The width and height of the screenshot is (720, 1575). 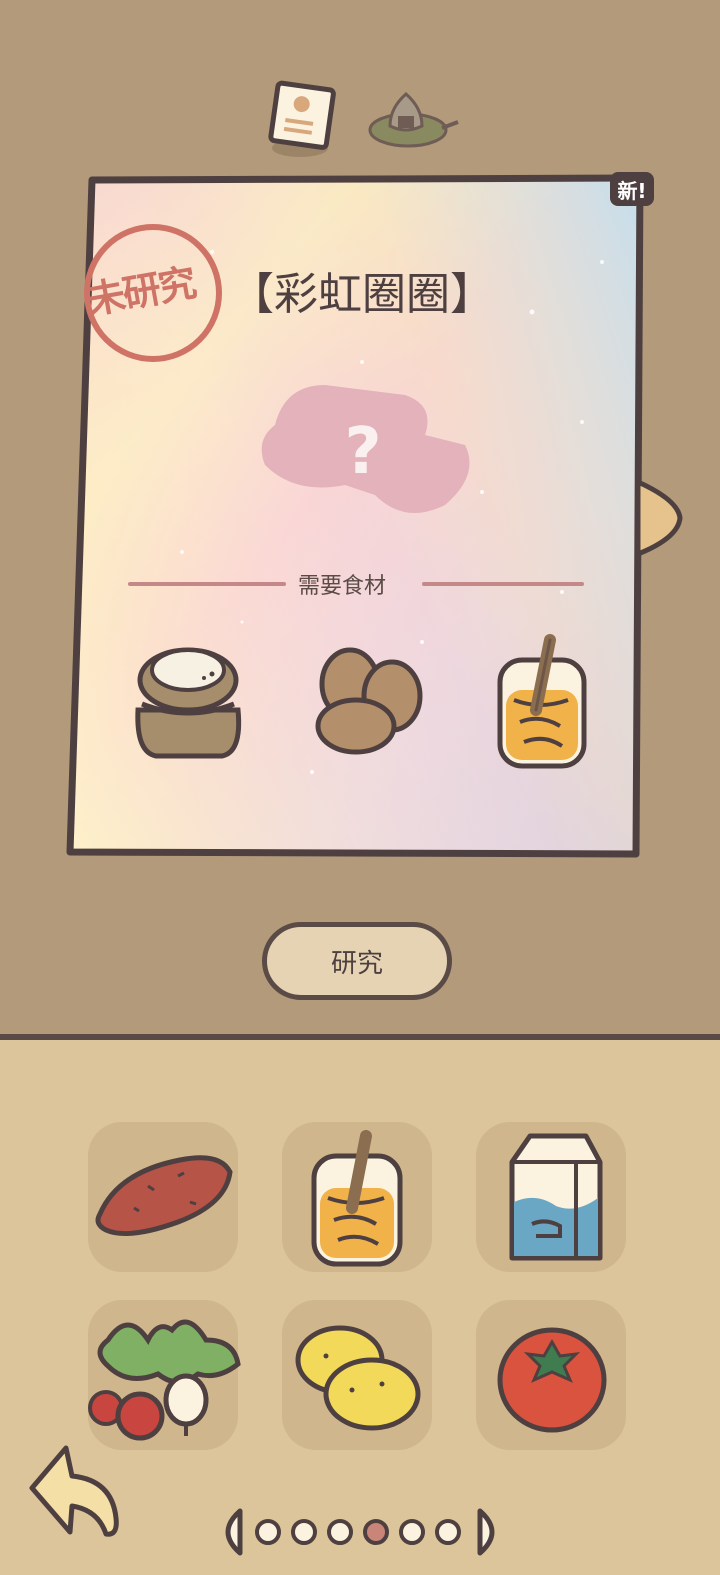 I want to click on onigiri-icon, so click(x=412, y=125).